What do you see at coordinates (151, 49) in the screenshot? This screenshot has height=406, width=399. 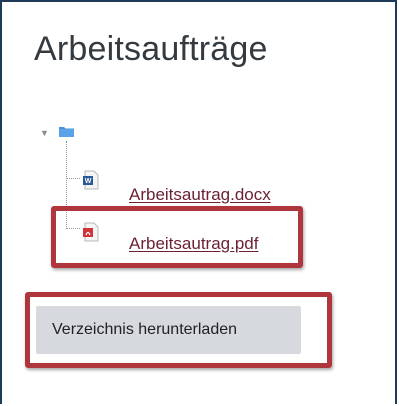 I see `page-title: Arbeitsaufträge` at bounding box center [151, 49].